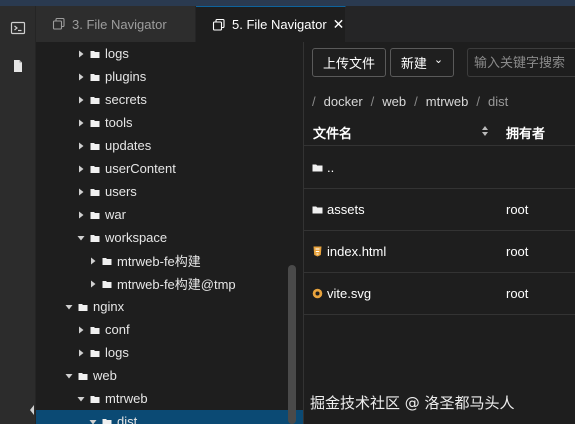 This screenshot has width=575, height=424. Describe the element at coordinates (439, 294) in the screenshot. I see `table-row: vite.svg root` at that location.